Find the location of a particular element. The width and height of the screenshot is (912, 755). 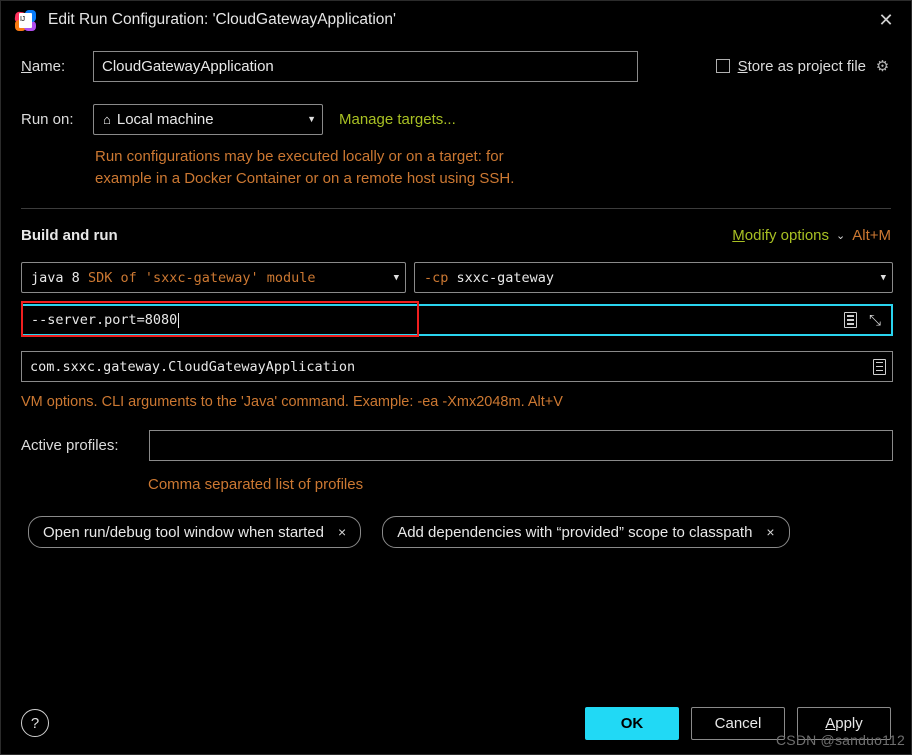

apply-button: Apply is located at coordinates (844, 723).